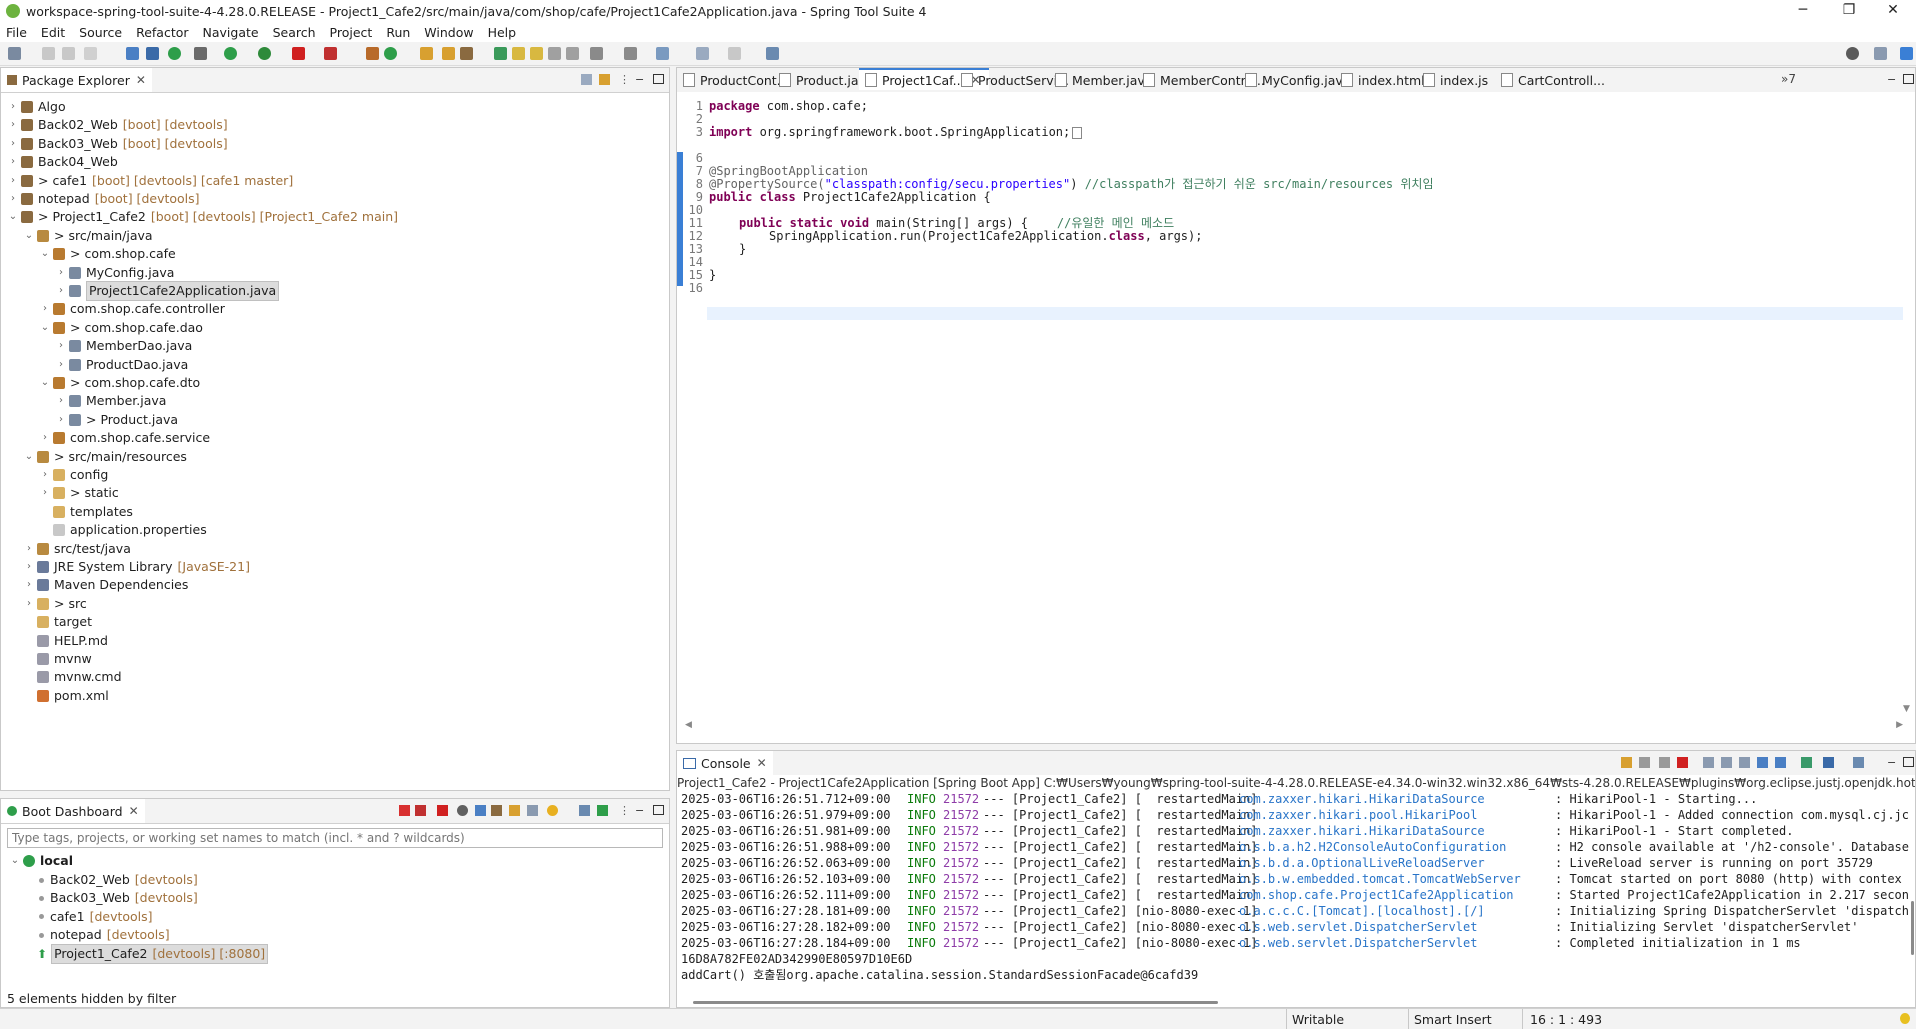 The image size is (1916, 1029). Describe the element at coordinates (126, 346) in the screenshot. I see `tree-item: › MemberDao.java` at that location.